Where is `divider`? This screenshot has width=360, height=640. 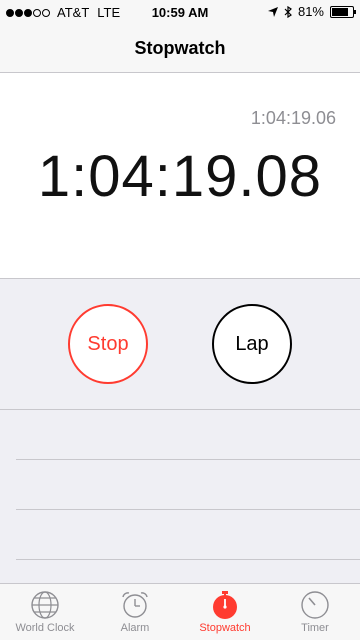 divider is located at coordinates (180, 409).